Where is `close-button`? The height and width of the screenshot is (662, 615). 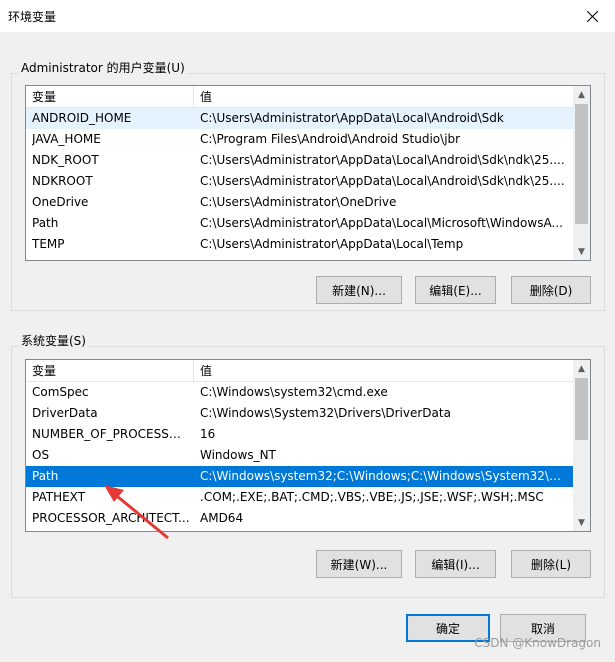 close-button is located at coordinates (592, 16).